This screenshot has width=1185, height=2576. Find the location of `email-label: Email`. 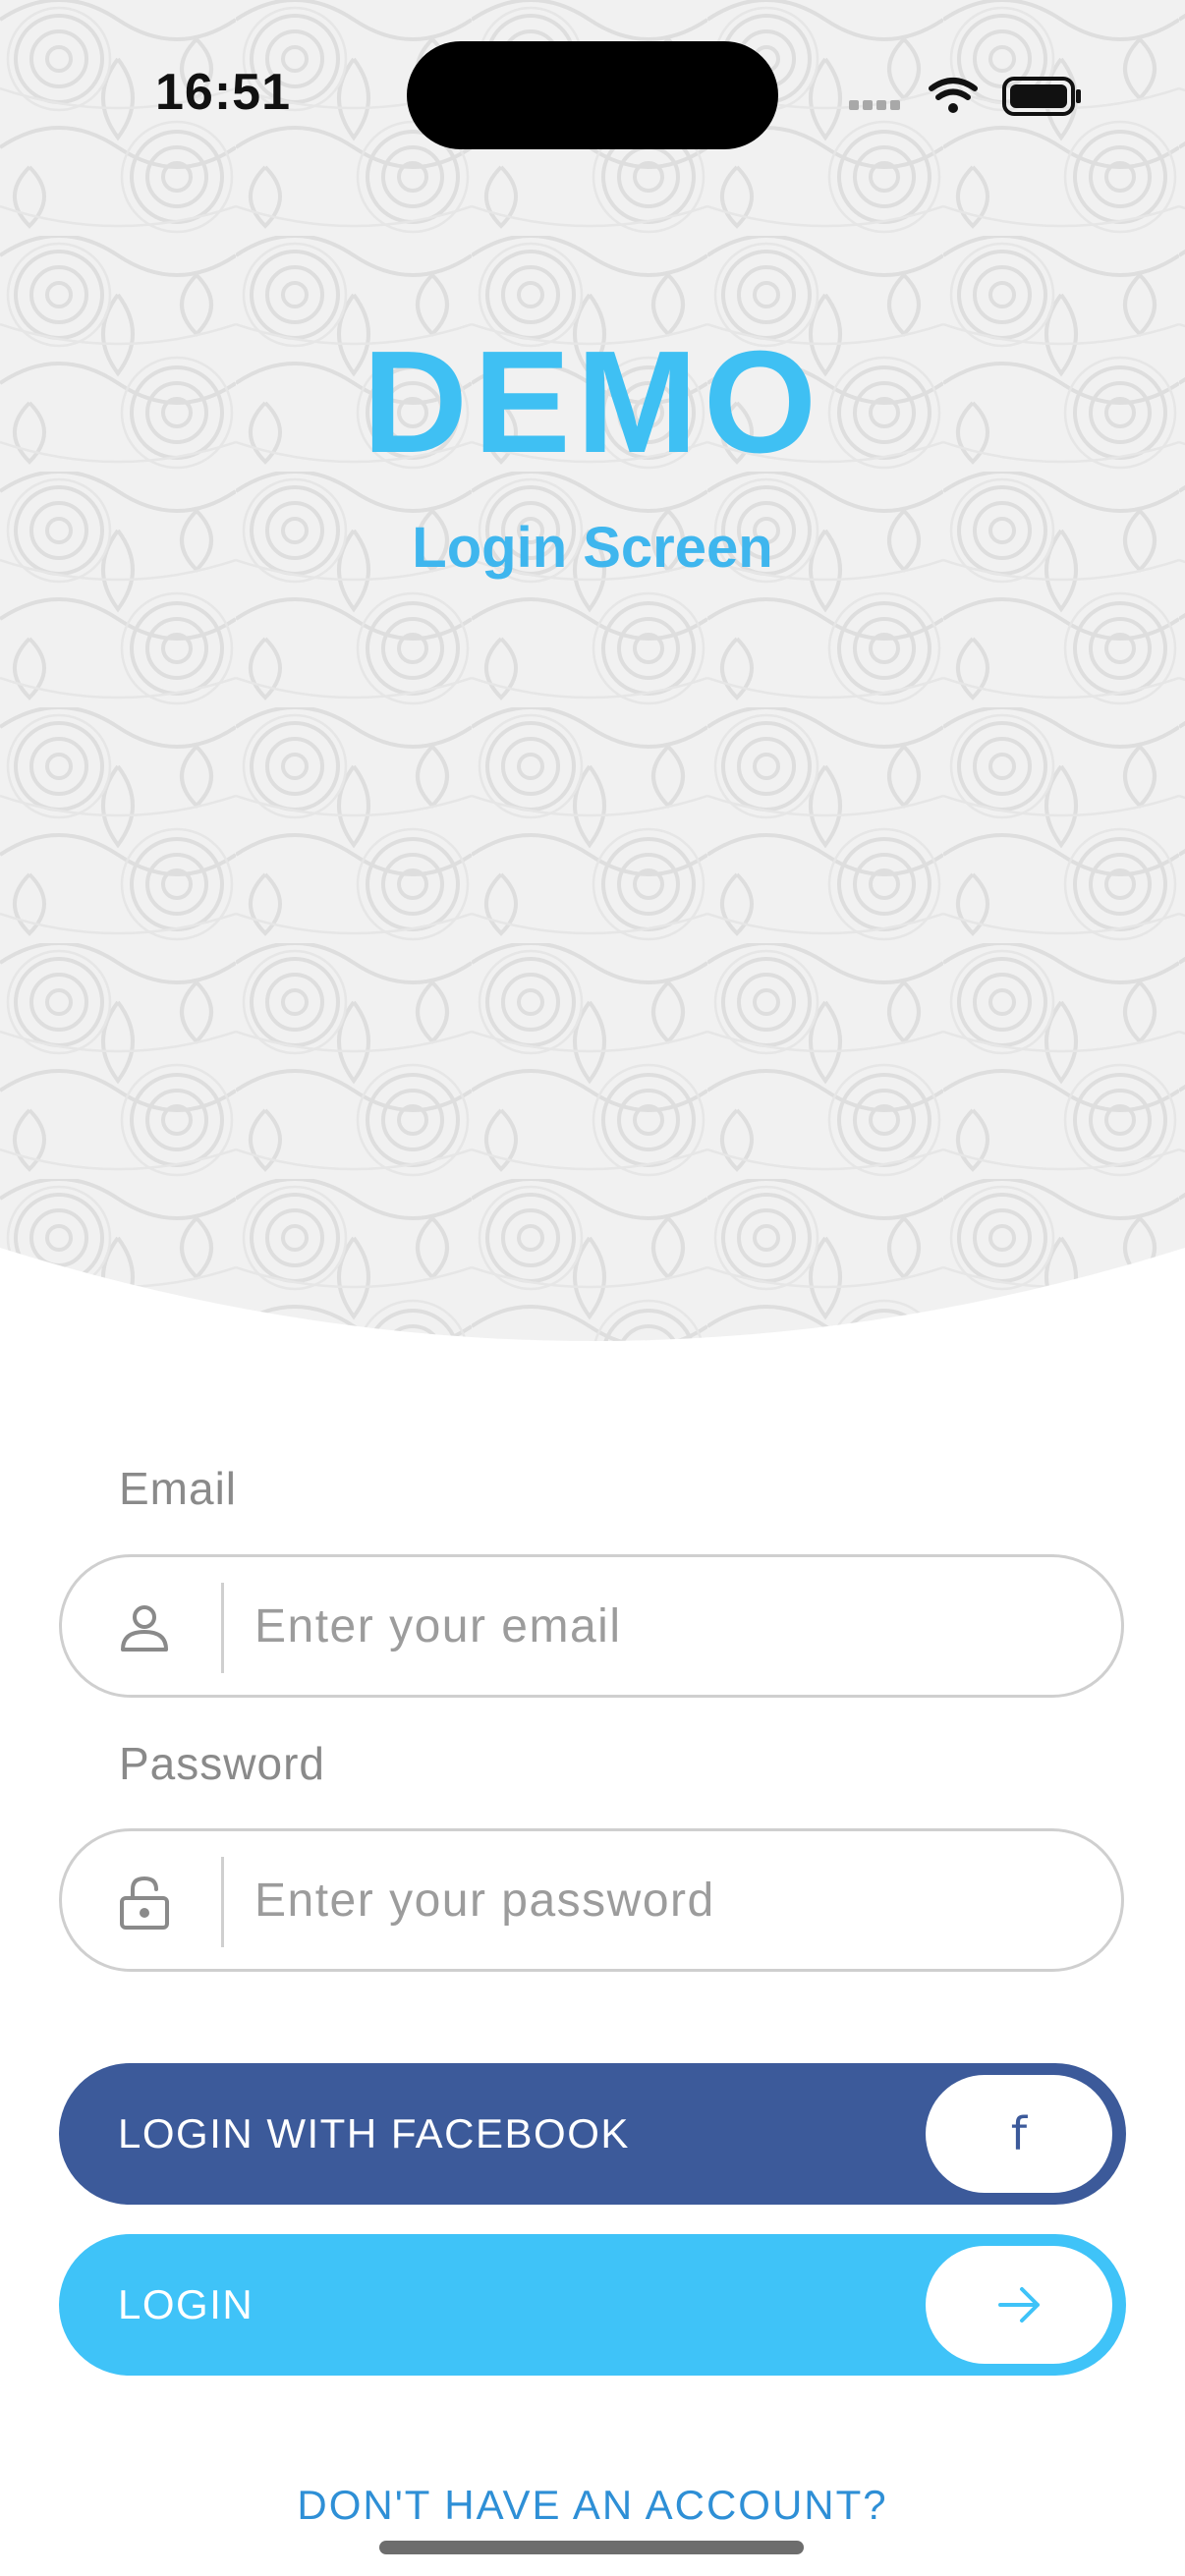

email-label: Email is located at coordinates (179, 1488).